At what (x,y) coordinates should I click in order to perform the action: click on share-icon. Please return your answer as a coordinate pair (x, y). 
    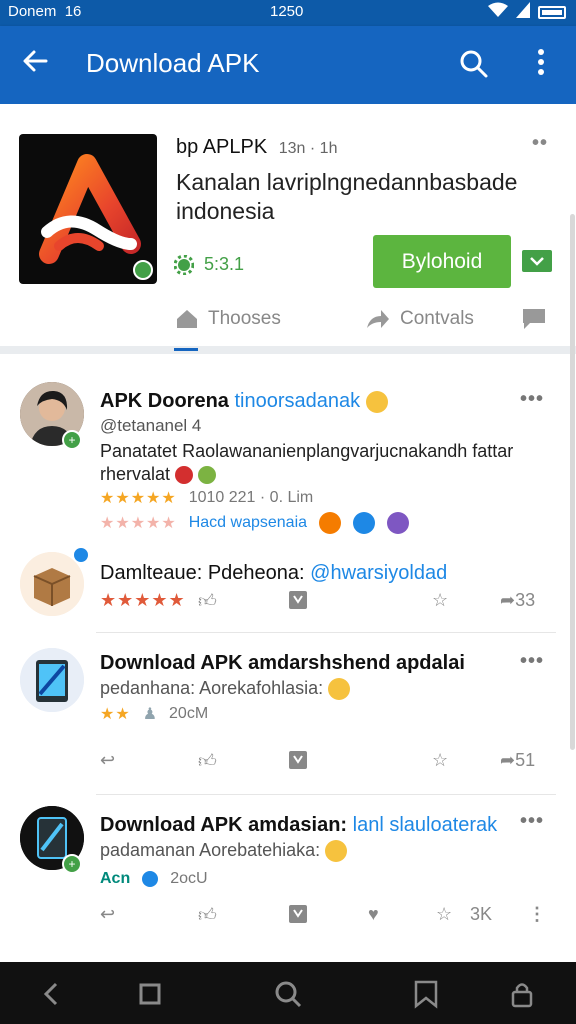
    Looking at the image, I should click on (378, 319).